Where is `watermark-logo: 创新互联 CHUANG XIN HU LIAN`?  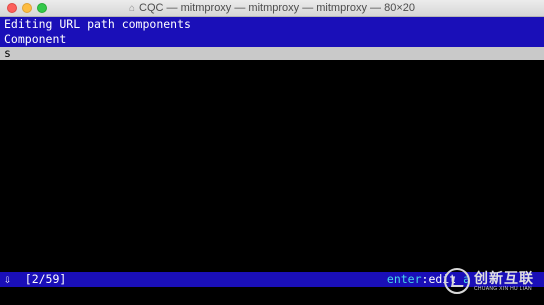 watermark-logo: 创新互联 CHUANG XIN HU LIAN is located at coordinates (493, 281).